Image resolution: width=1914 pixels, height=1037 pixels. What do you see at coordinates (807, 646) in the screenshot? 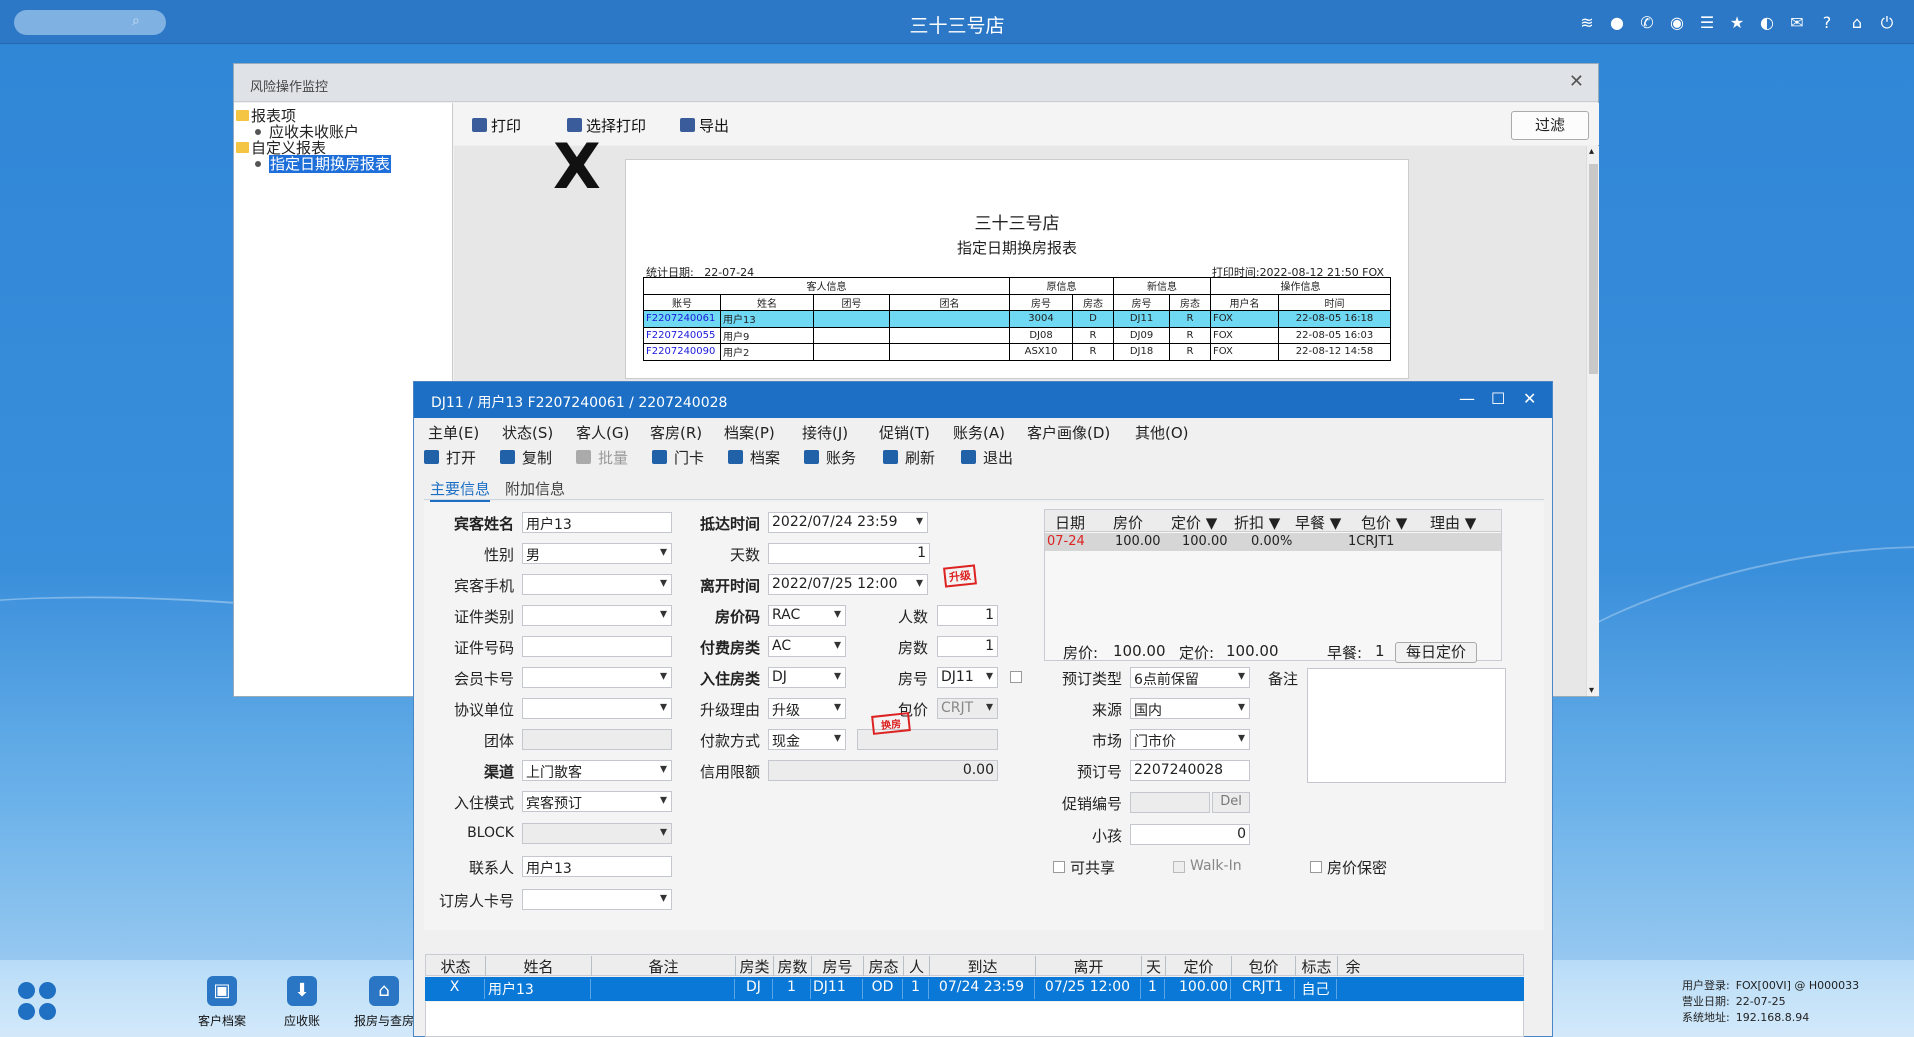
I see `pay-room-type-select: AC` at bounding box center [807, 646].